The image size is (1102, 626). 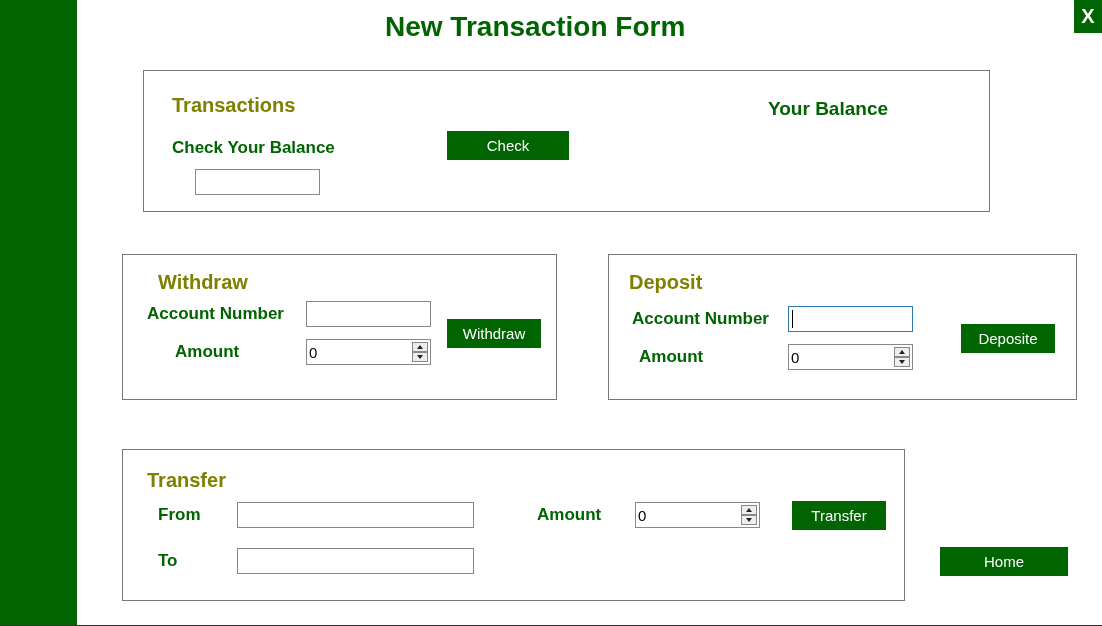 I want to click on field-label: From, so click(x=179, y=515).